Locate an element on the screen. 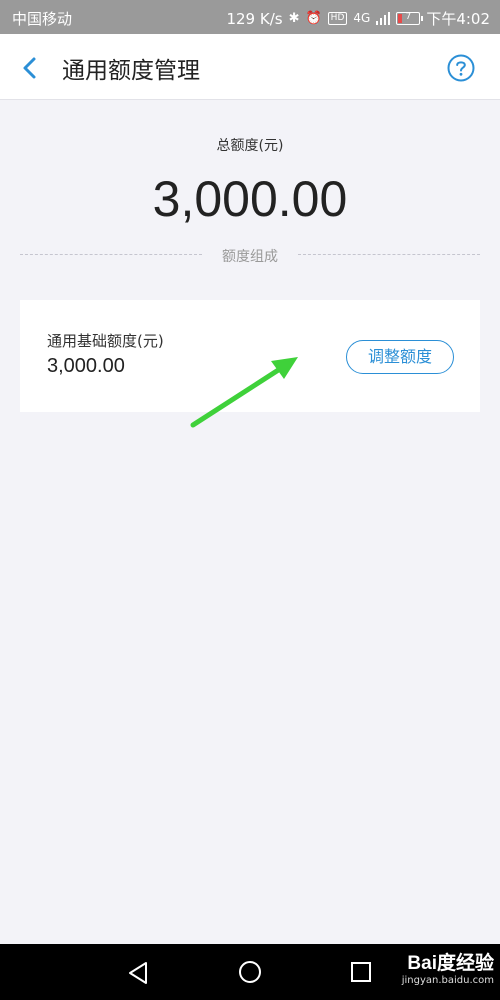 The height and width of the screenshot is (1000, 500). composition-divider: 额度组成 is located at coordinates (250, 255).